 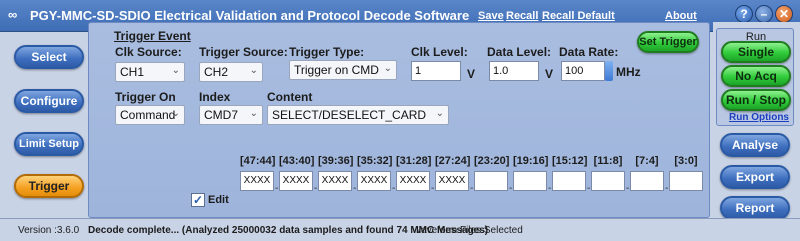 What do you see at coordinates (519, 52) in the screenshot?
I see `data-level-label: Data Level:` at bounding box center [519, 52].